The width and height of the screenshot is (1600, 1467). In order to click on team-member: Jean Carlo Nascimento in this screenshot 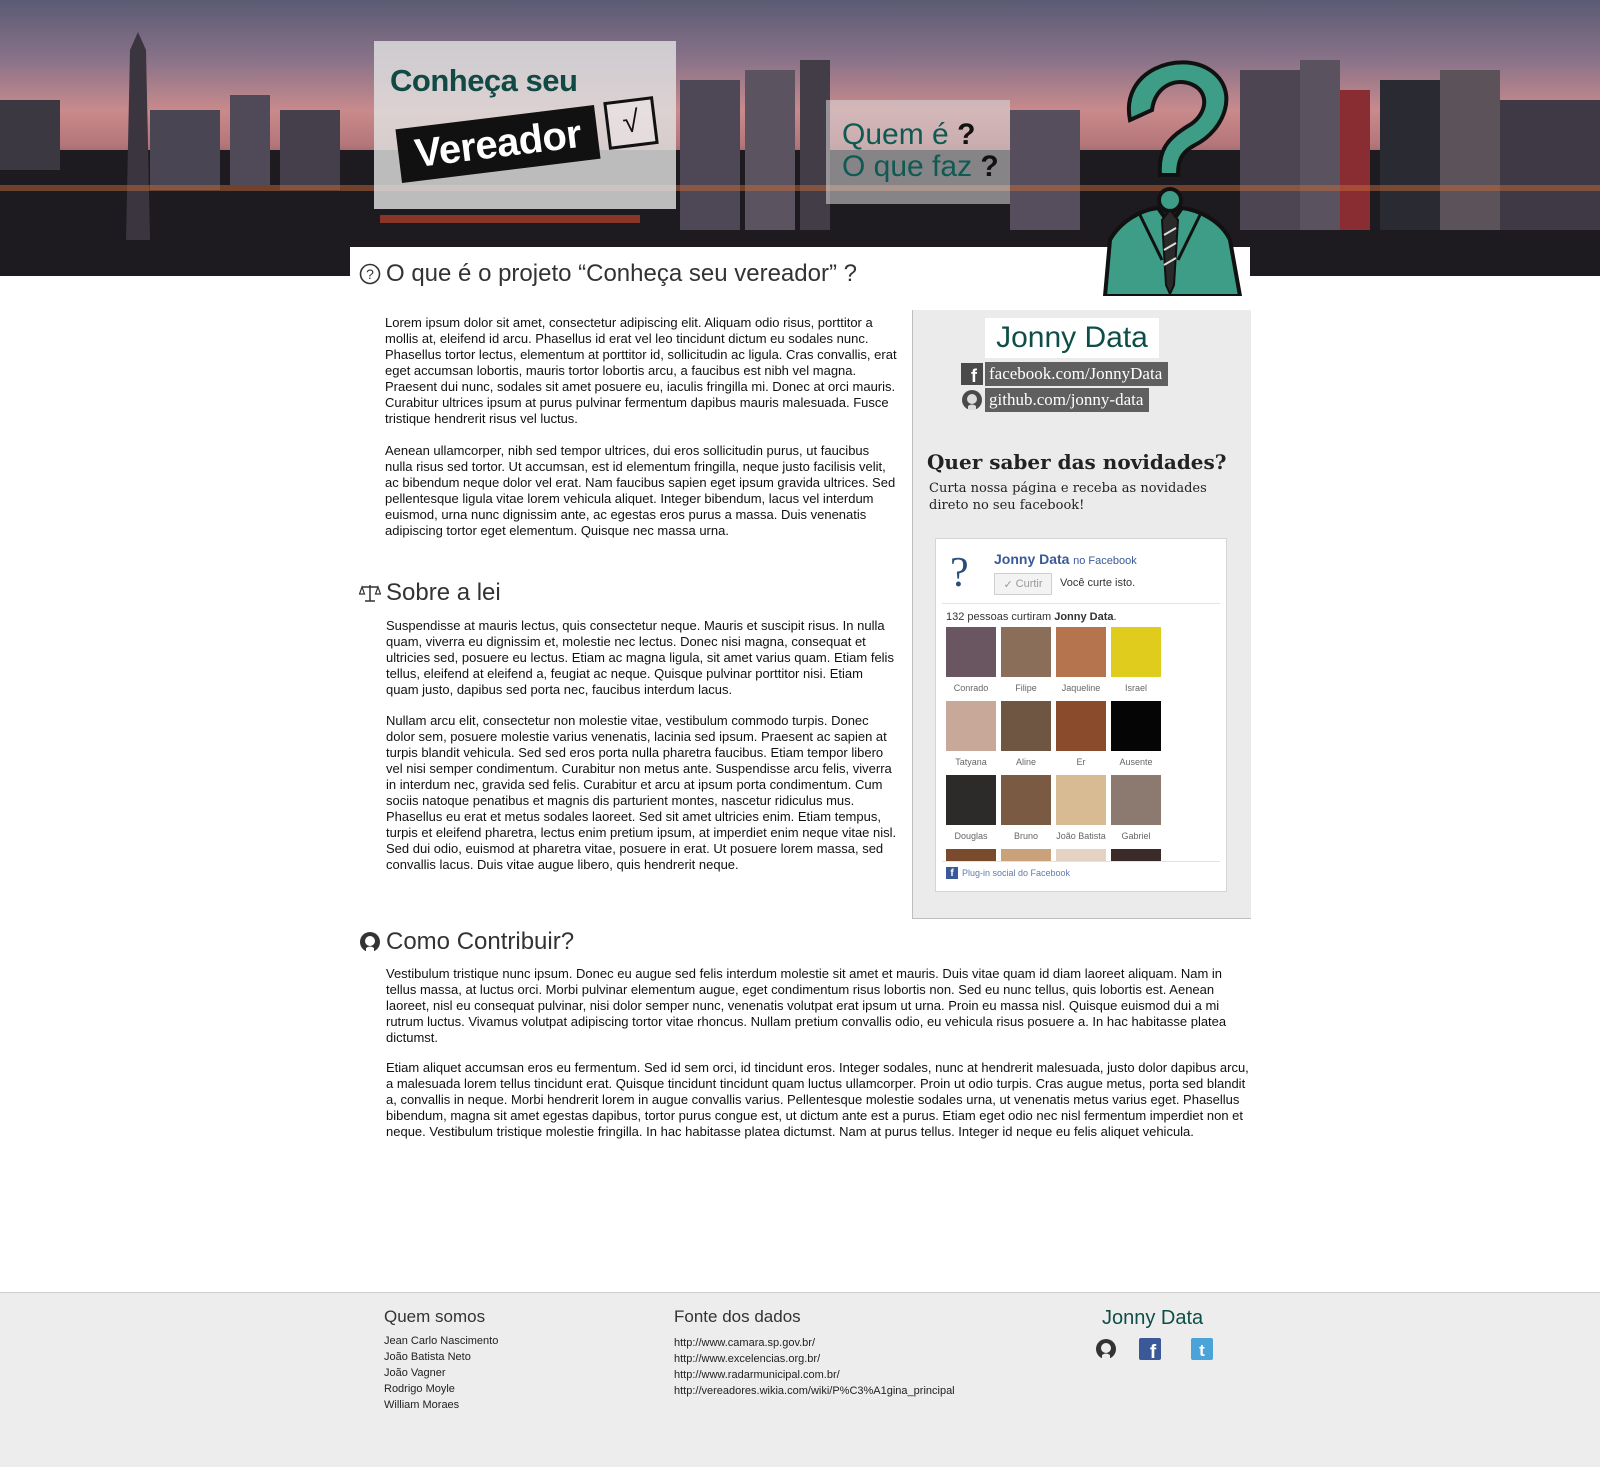, I will do `click(441, 1341)`.